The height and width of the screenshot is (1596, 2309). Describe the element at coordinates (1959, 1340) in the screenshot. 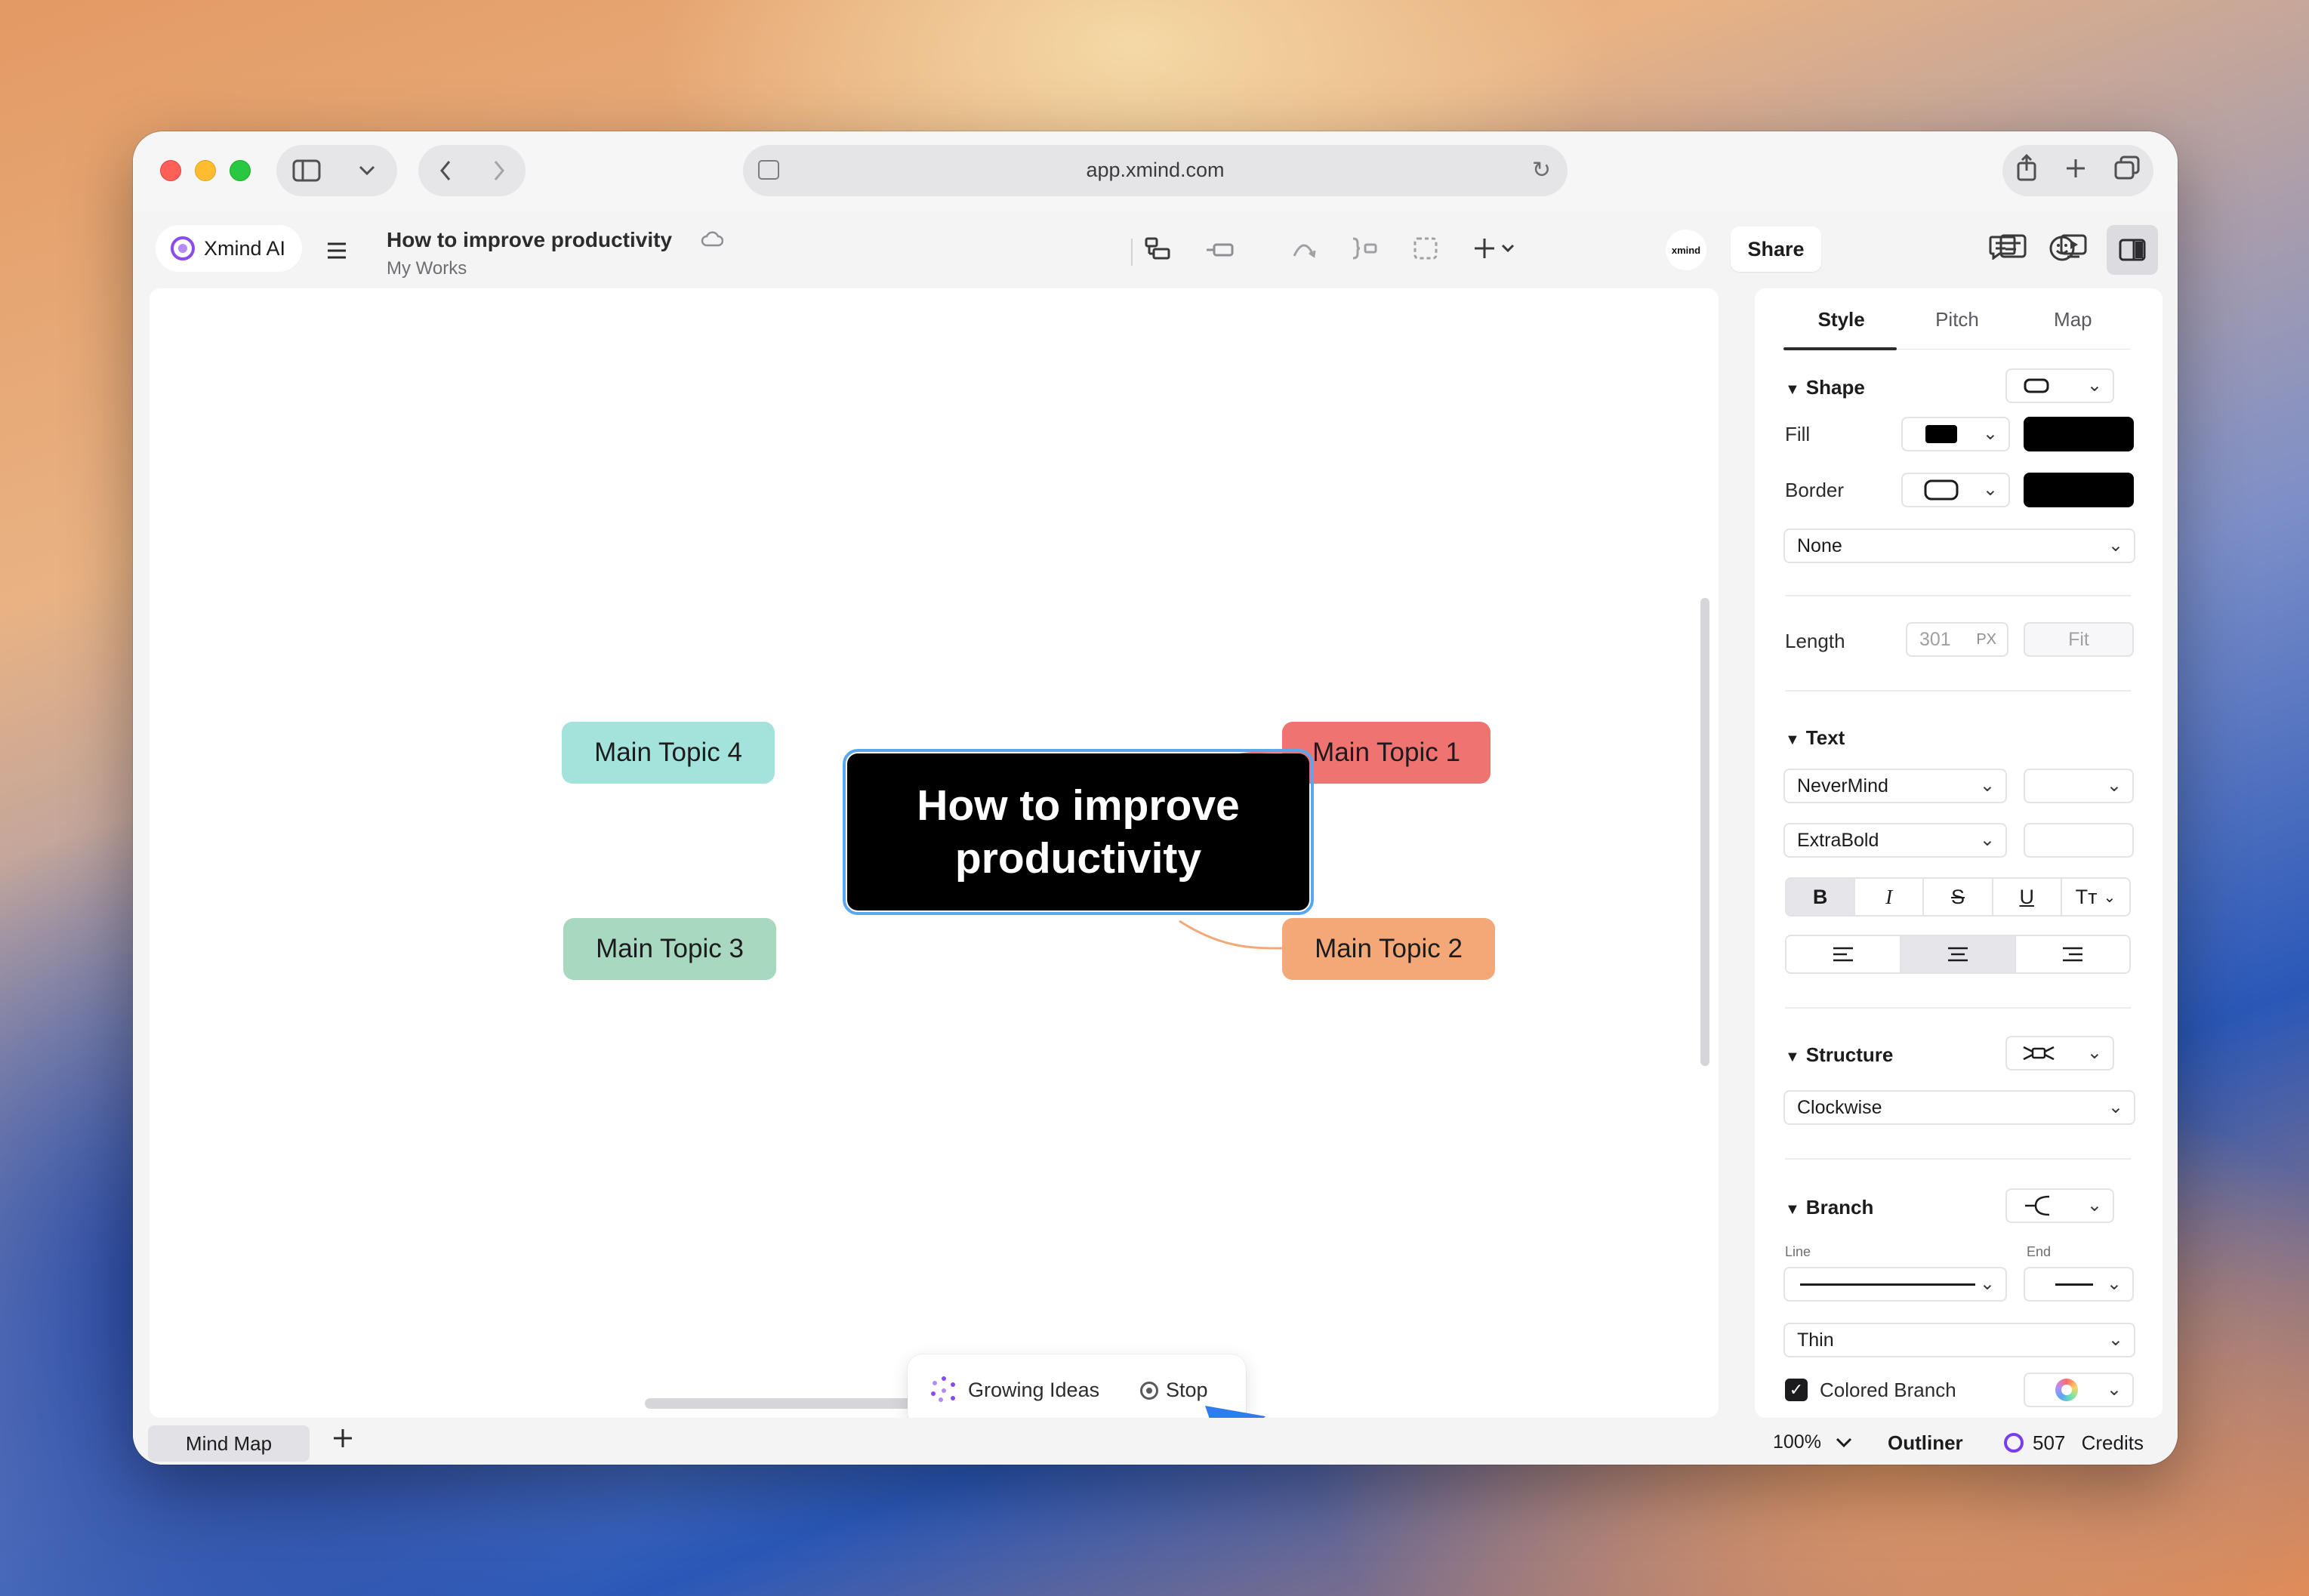

I see `branch-thickness-dropdown: Thin ⌄` at that location.